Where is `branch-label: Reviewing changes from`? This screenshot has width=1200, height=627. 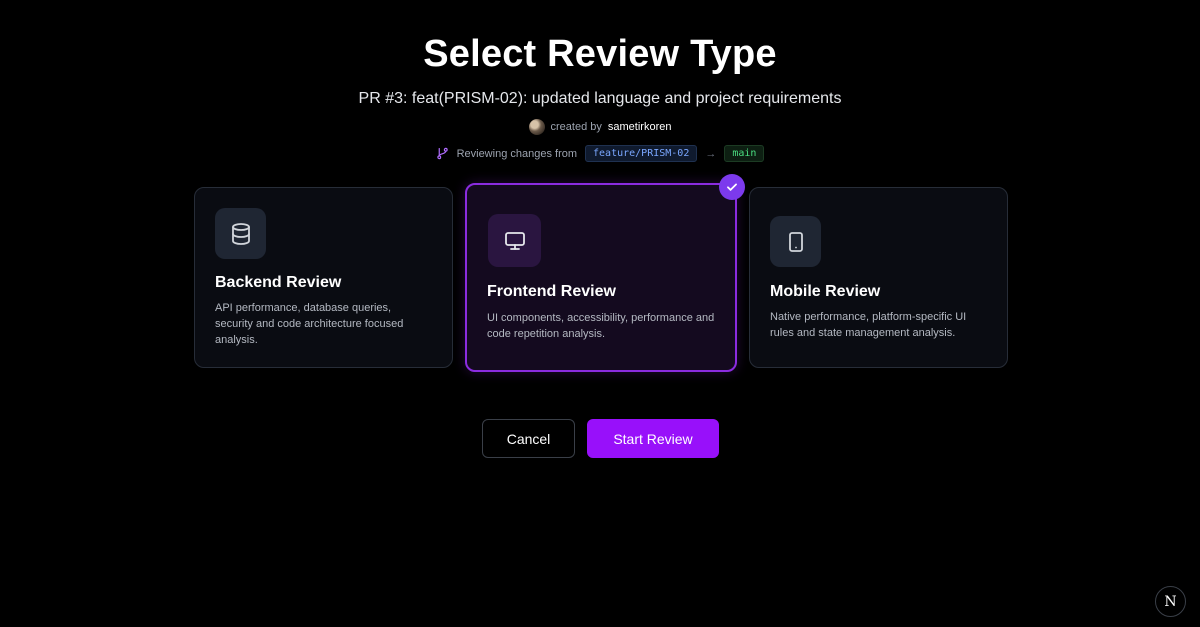
branch-label: Reviewing changes from is located at coordinates (517, 153).